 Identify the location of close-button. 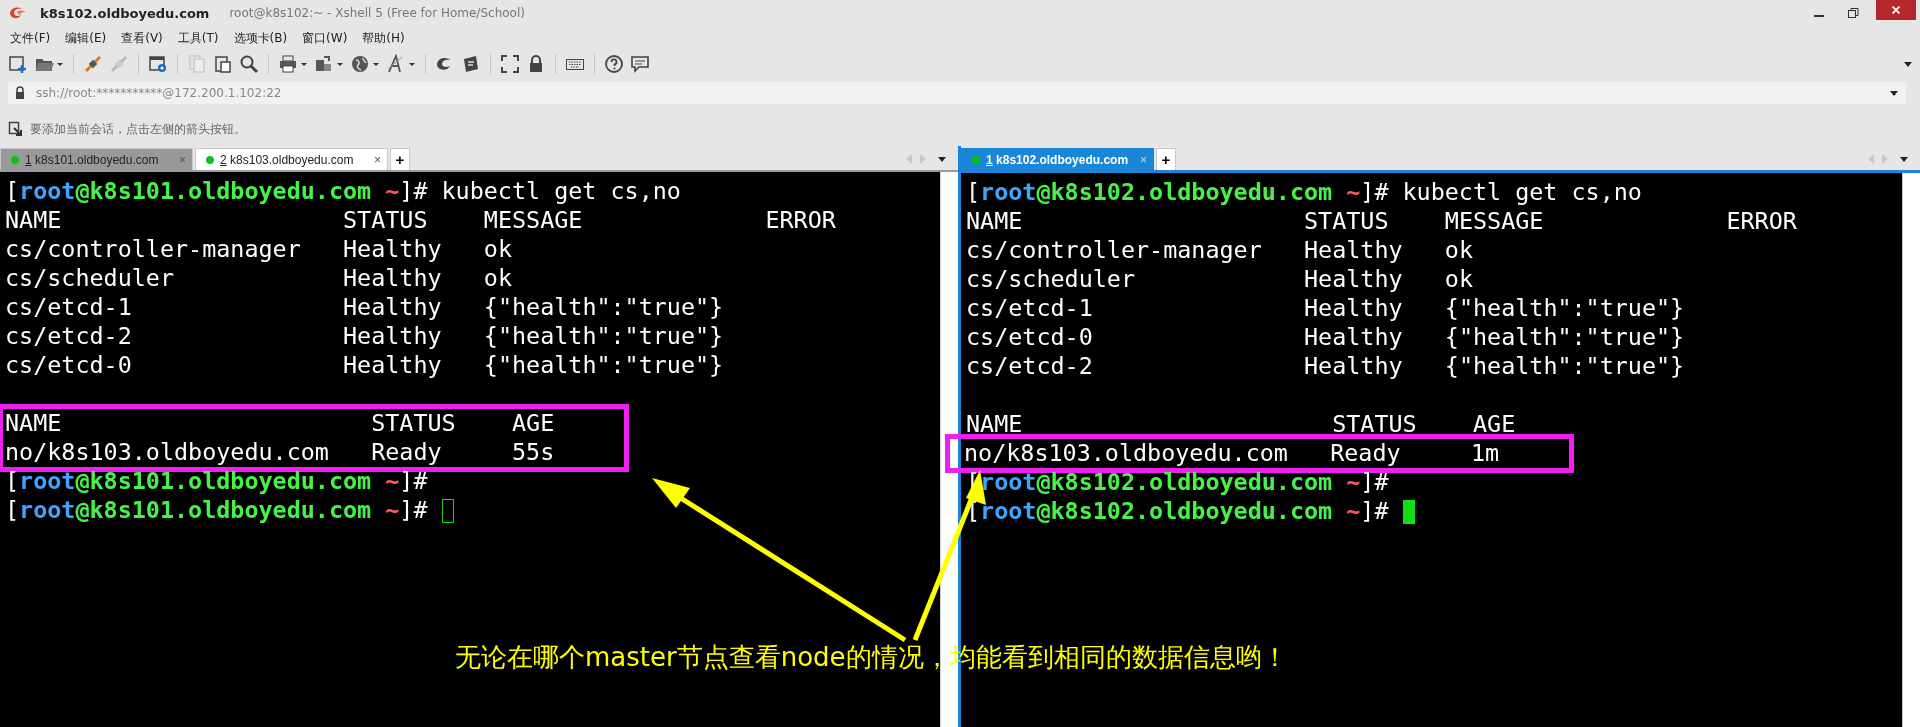
(1896, 10).